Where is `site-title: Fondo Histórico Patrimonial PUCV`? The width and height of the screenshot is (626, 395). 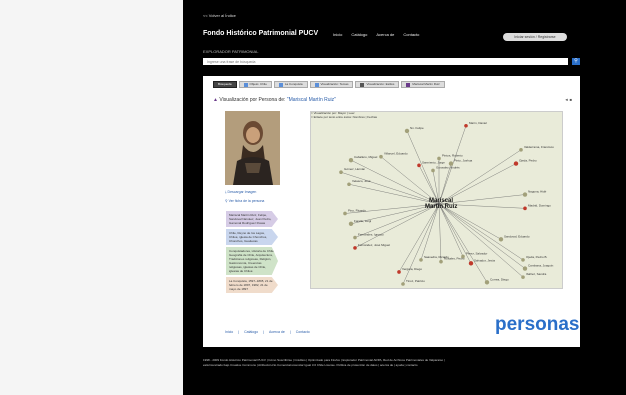 site-title: Fondo Histórico Patrimonial PUCV is located at coordinates (261, 33).